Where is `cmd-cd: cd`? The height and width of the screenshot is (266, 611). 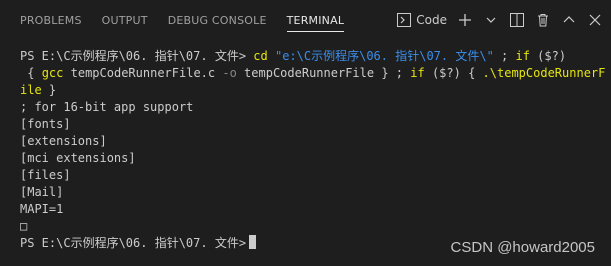 cmd-cd: cd is located at coordinates (260, 56).